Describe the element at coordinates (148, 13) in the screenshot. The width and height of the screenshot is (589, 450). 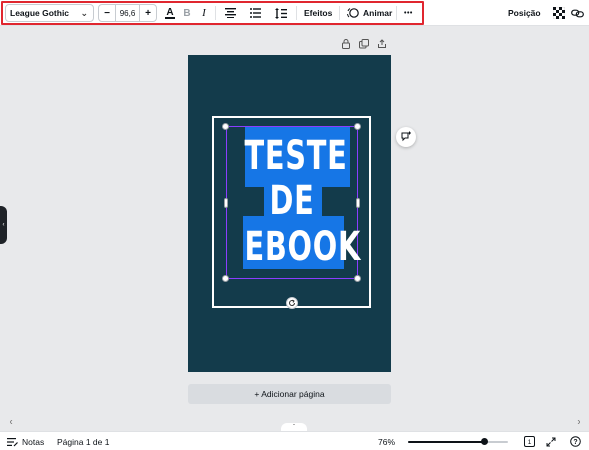
I see `increase-font-size-button: +` at that location.